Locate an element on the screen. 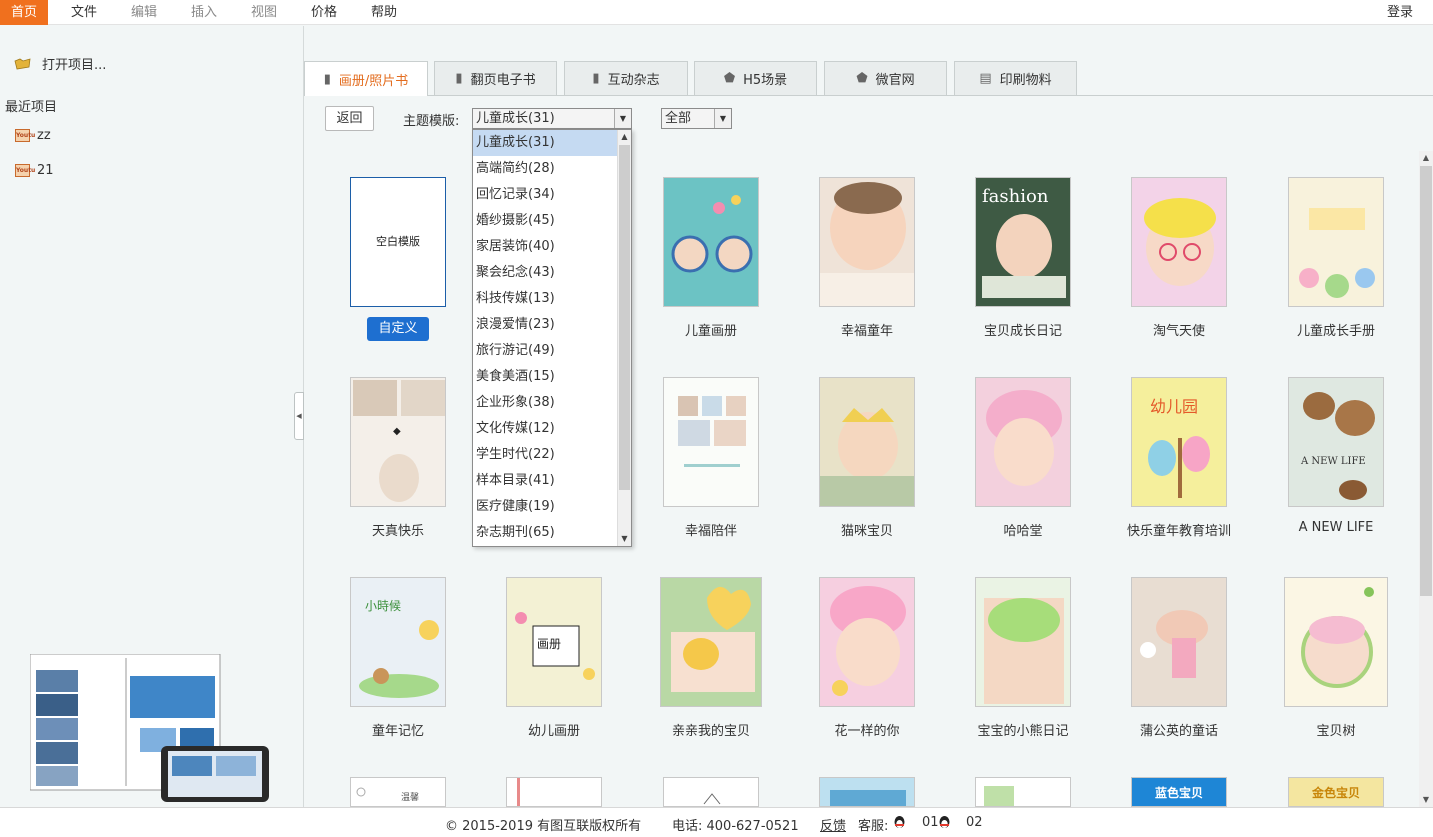 This screenshot has height=837, width=1433. template-title: 宝贝树 is located at coordinates (1336, 729).